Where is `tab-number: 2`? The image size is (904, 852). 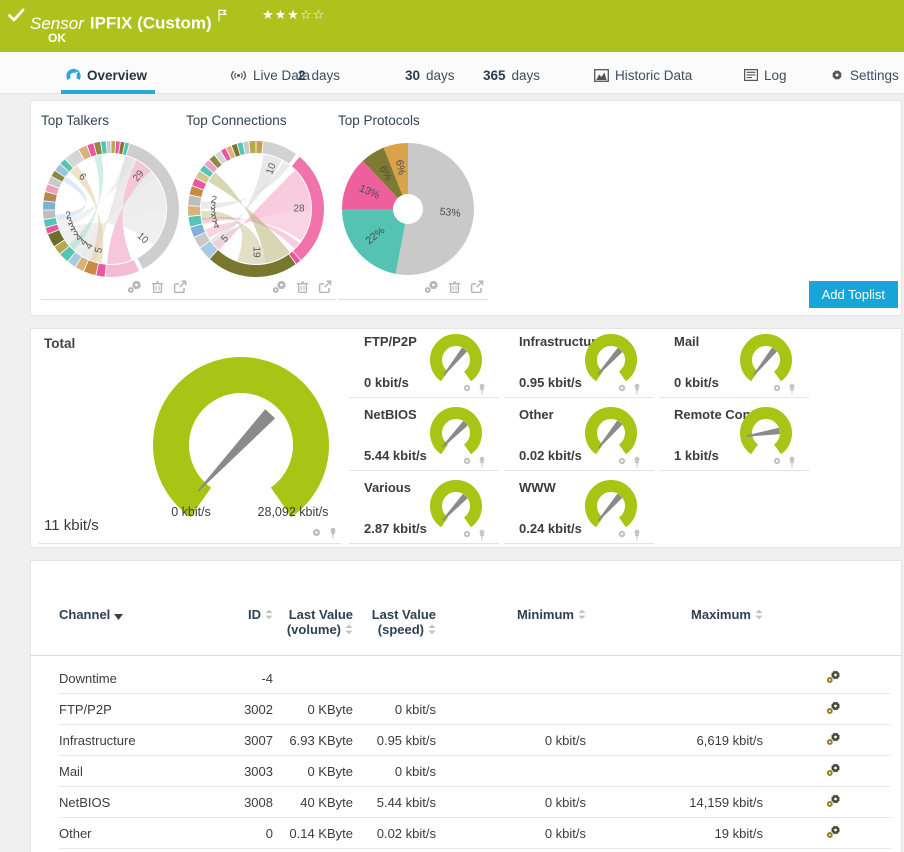
tab-number: 2 is located at coordinates (302, 75).